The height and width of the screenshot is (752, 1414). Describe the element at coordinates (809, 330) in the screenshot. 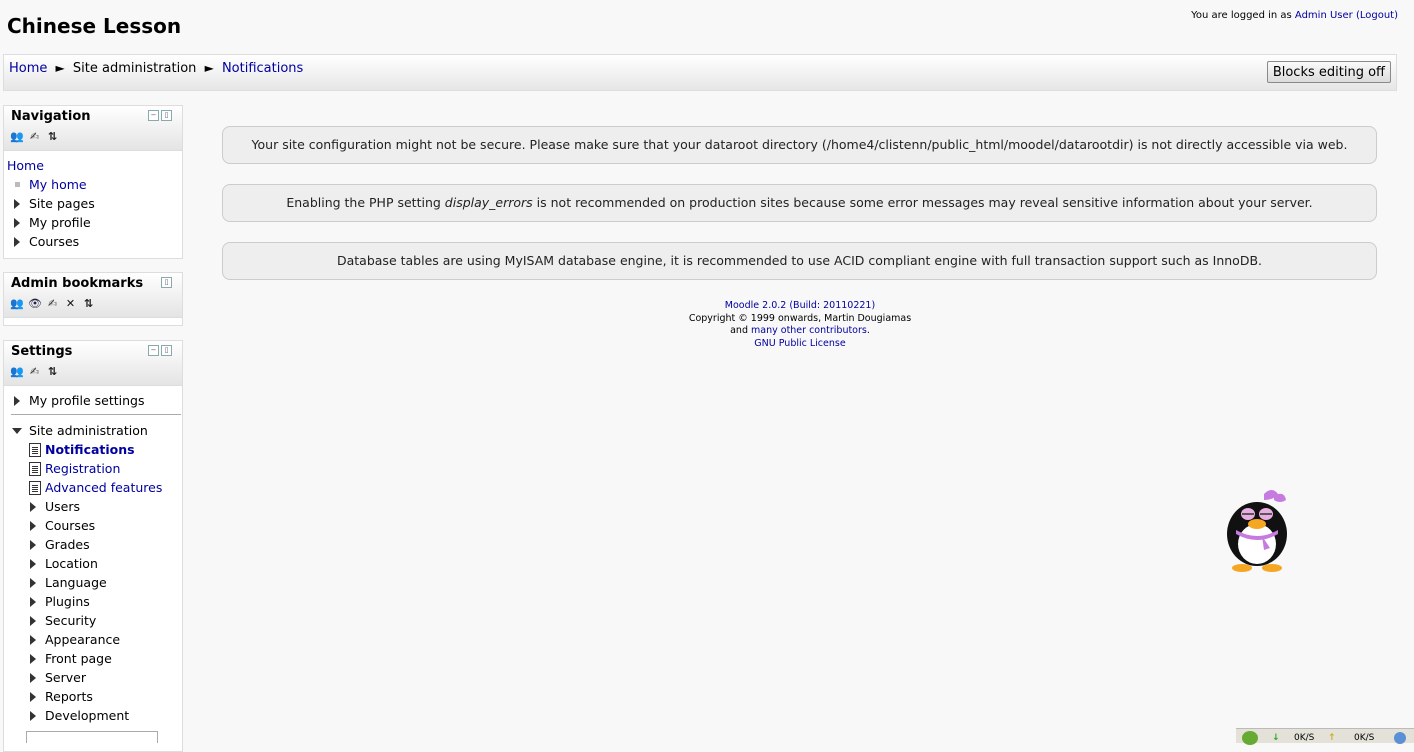

I see `contributors-link: many other contributors` at that location.